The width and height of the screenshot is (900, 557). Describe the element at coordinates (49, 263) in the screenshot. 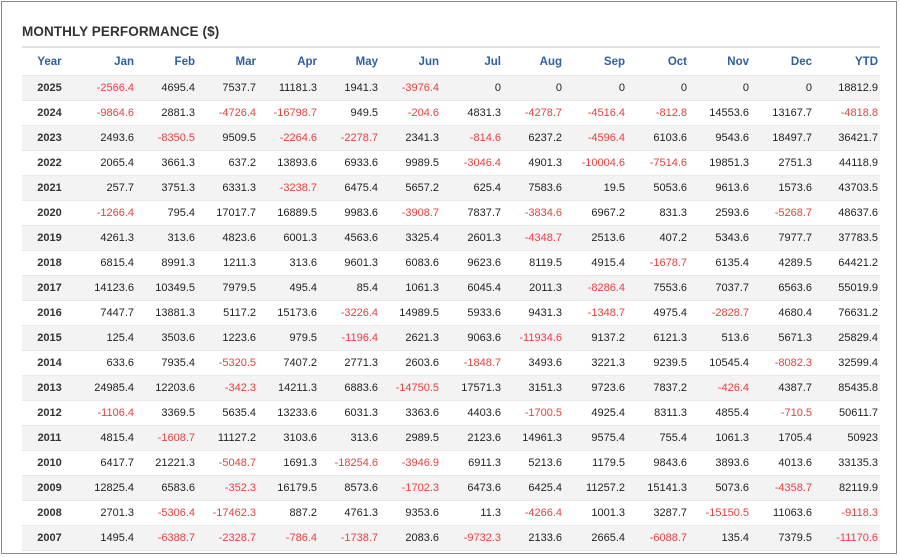

I see `year-cell: 2018` at that location.